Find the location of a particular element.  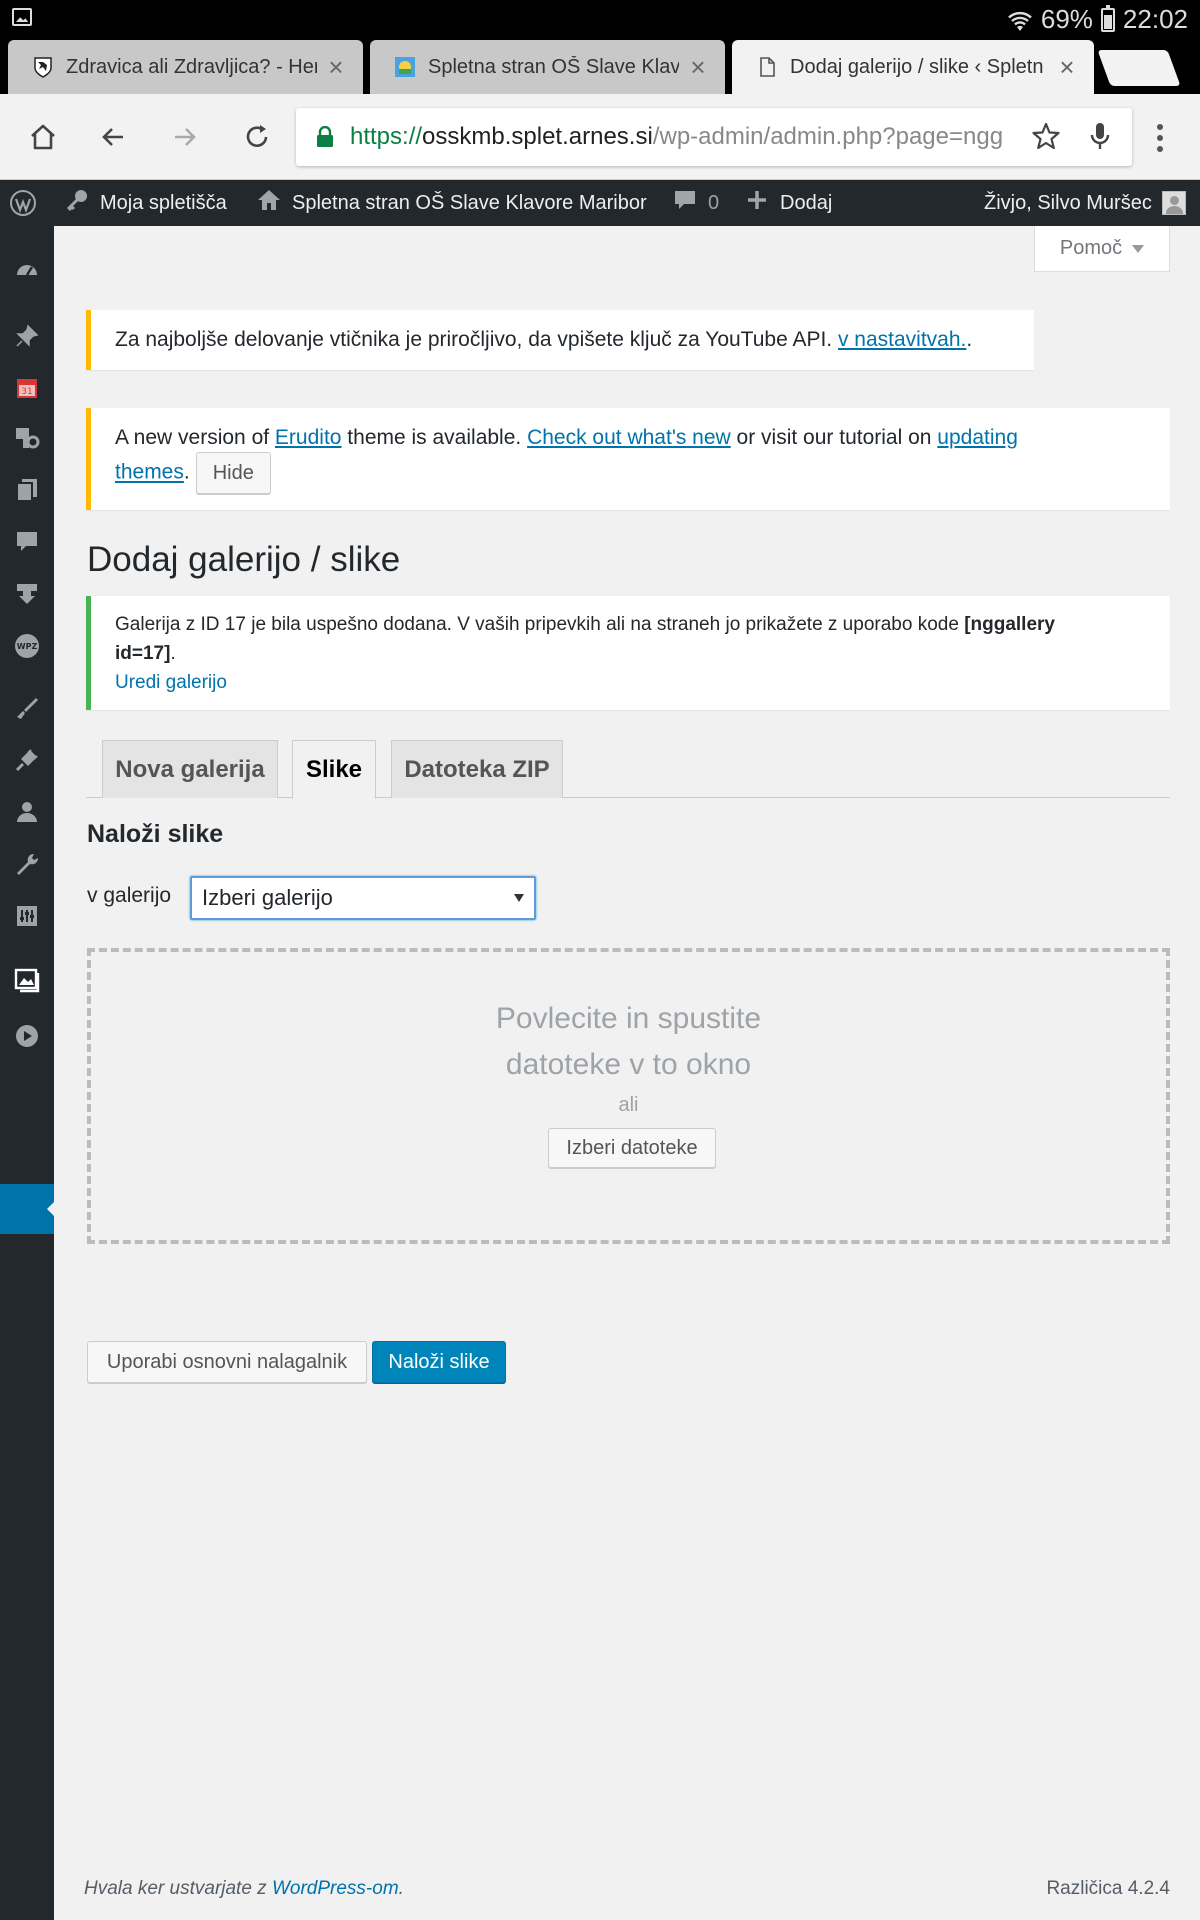

footer-thanks: Hvala ker ustvarjate z WordPress-om. is located at coordinates (244, 1888).